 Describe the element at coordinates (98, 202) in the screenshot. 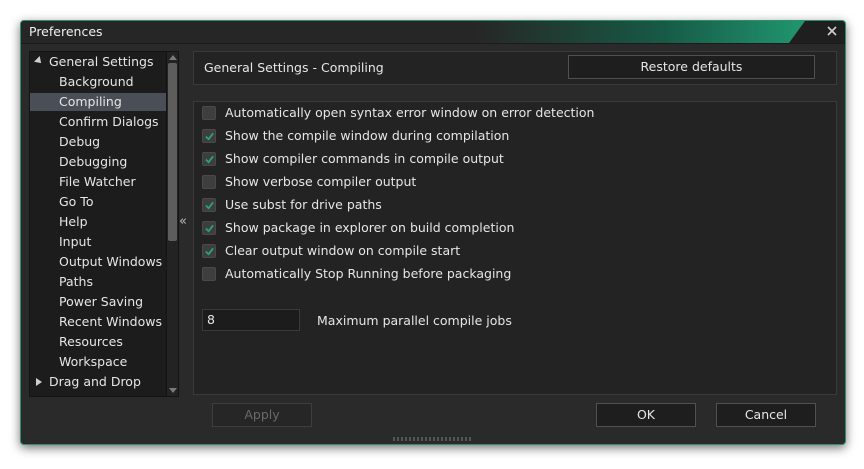

I see `tree-item: Go To` at that location.